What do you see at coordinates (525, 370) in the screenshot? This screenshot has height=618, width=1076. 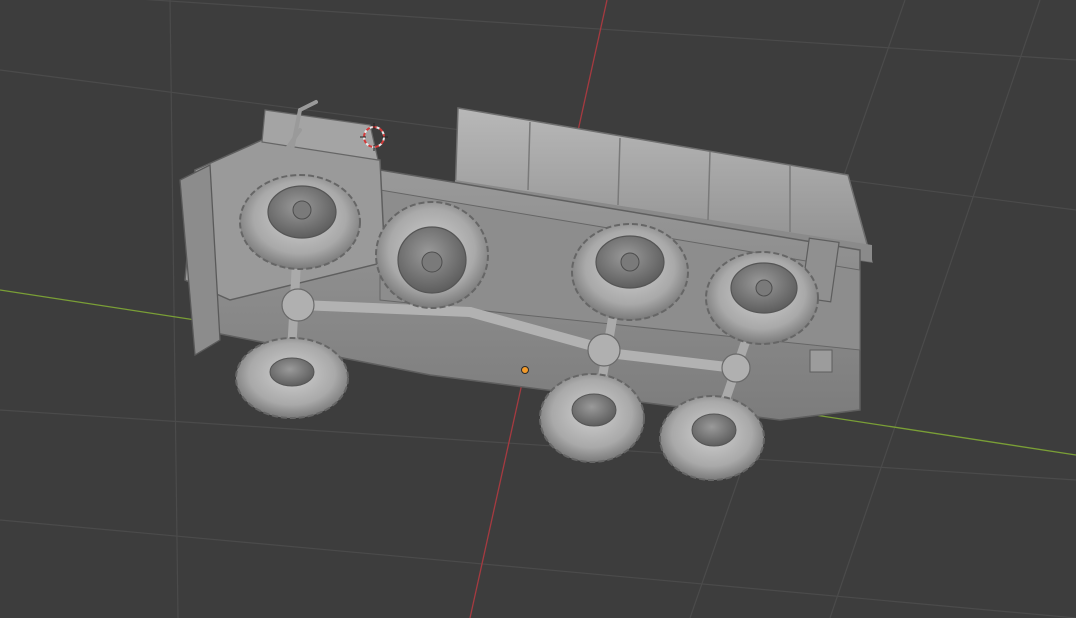 I see `object-origin-icon` at bounding box center [525, 370].